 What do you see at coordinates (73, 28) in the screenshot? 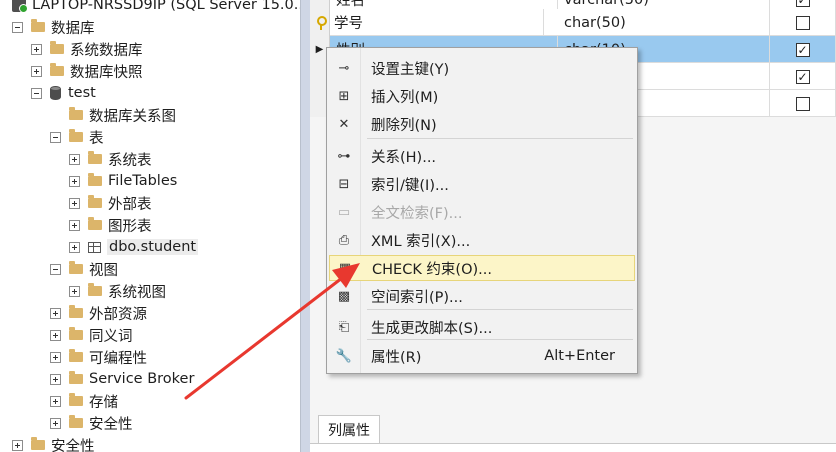
I see `tree-label: 数据库` at bounding box center [73, 28].